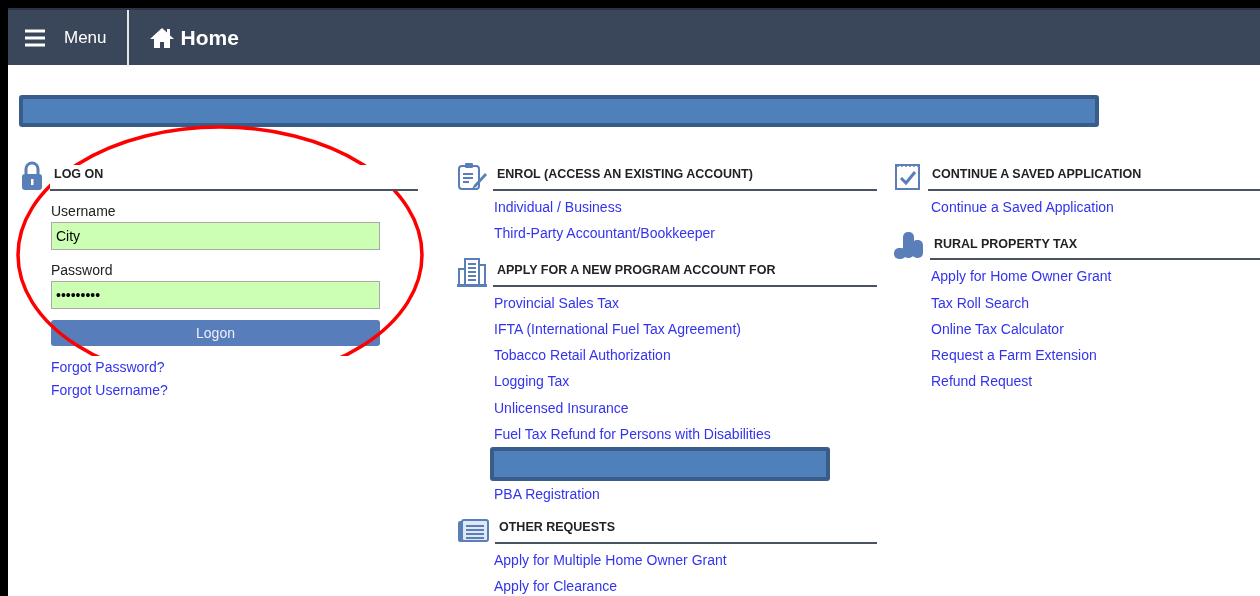 The height and width of the screenshot is (596, 1260). I want to click on section-heading: LOG ON, so click(234, 178).